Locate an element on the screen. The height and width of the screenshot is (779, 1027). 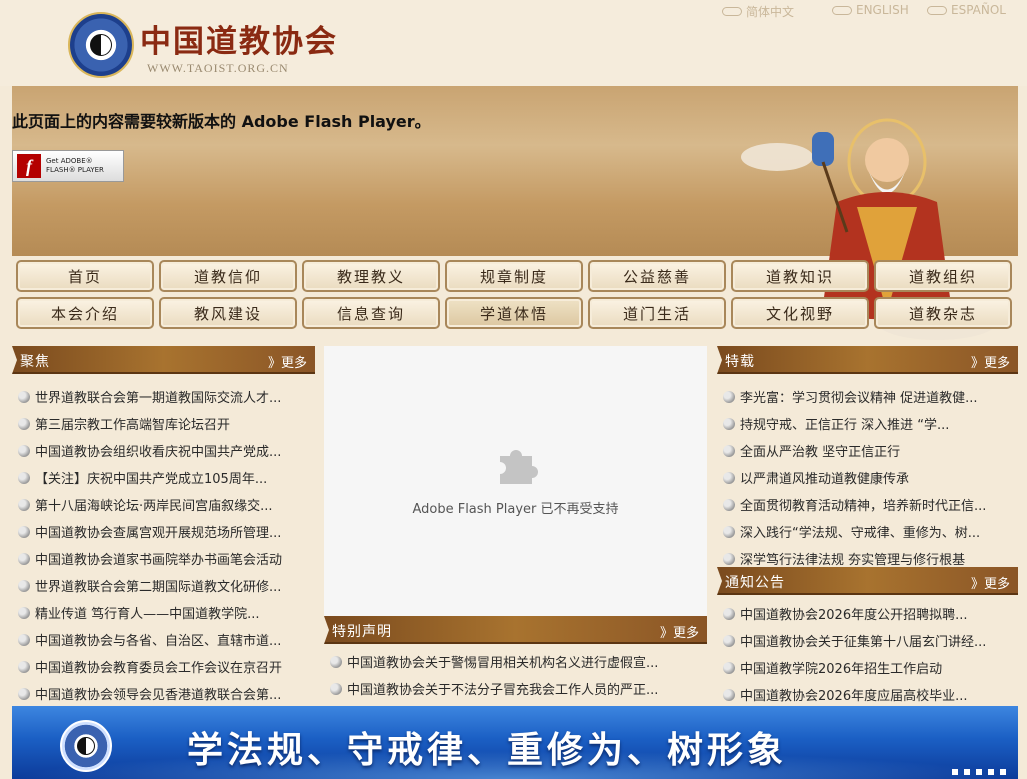
nav-taoist-life: 道门生活 is located at coordinates (657, 313).